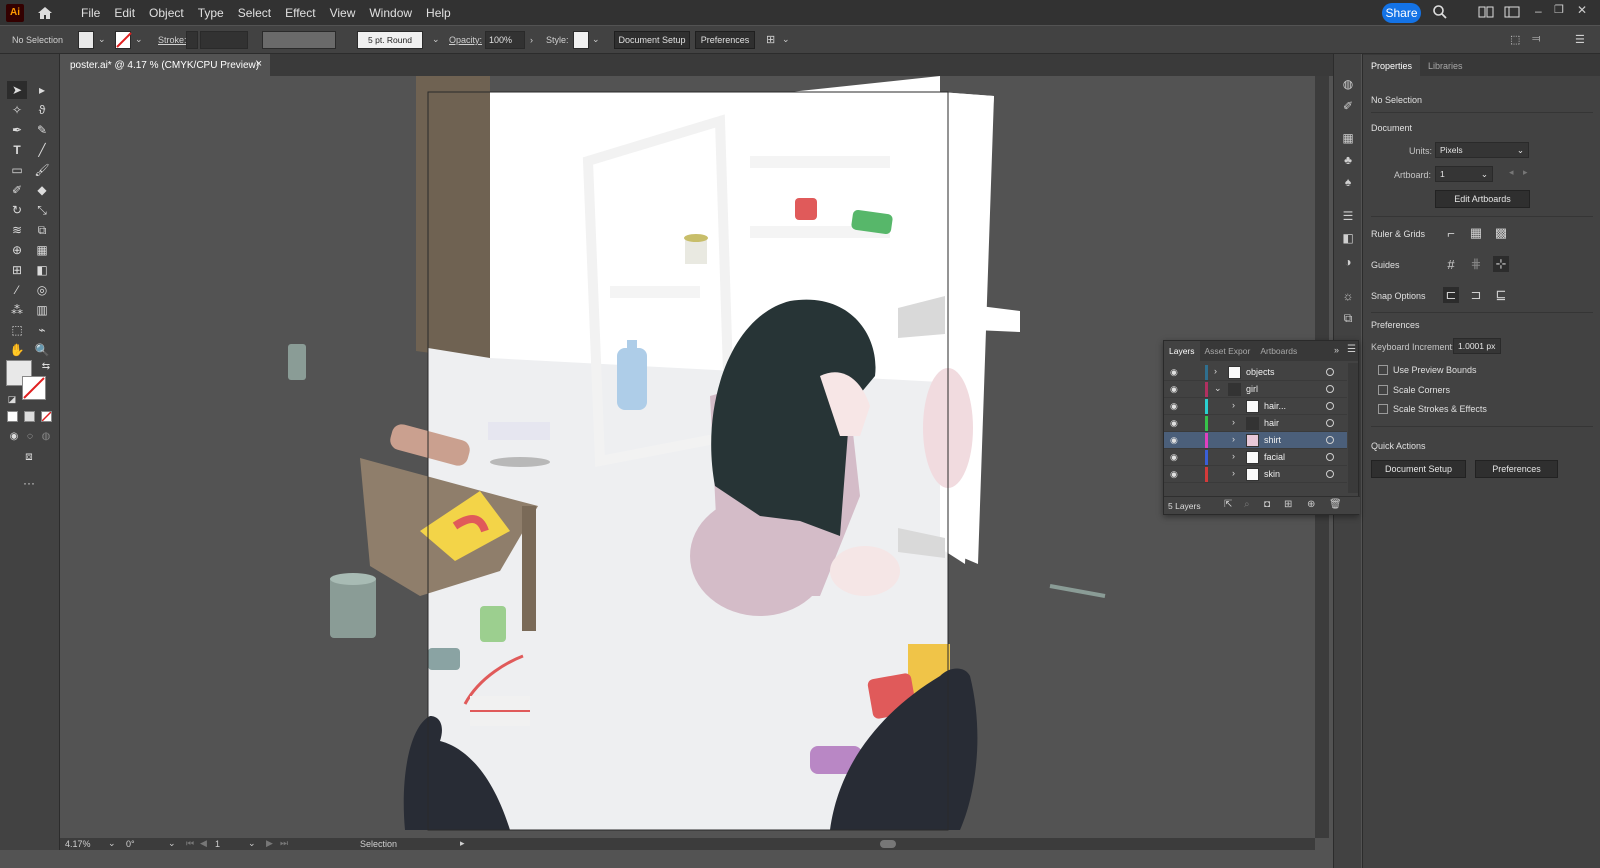 This screenshot has width=1600, height=868. What do you see at coordinates (1335, 504) in the screenshot?
I see `trash-icon: 🗑` at bounding box center [1335, 504].